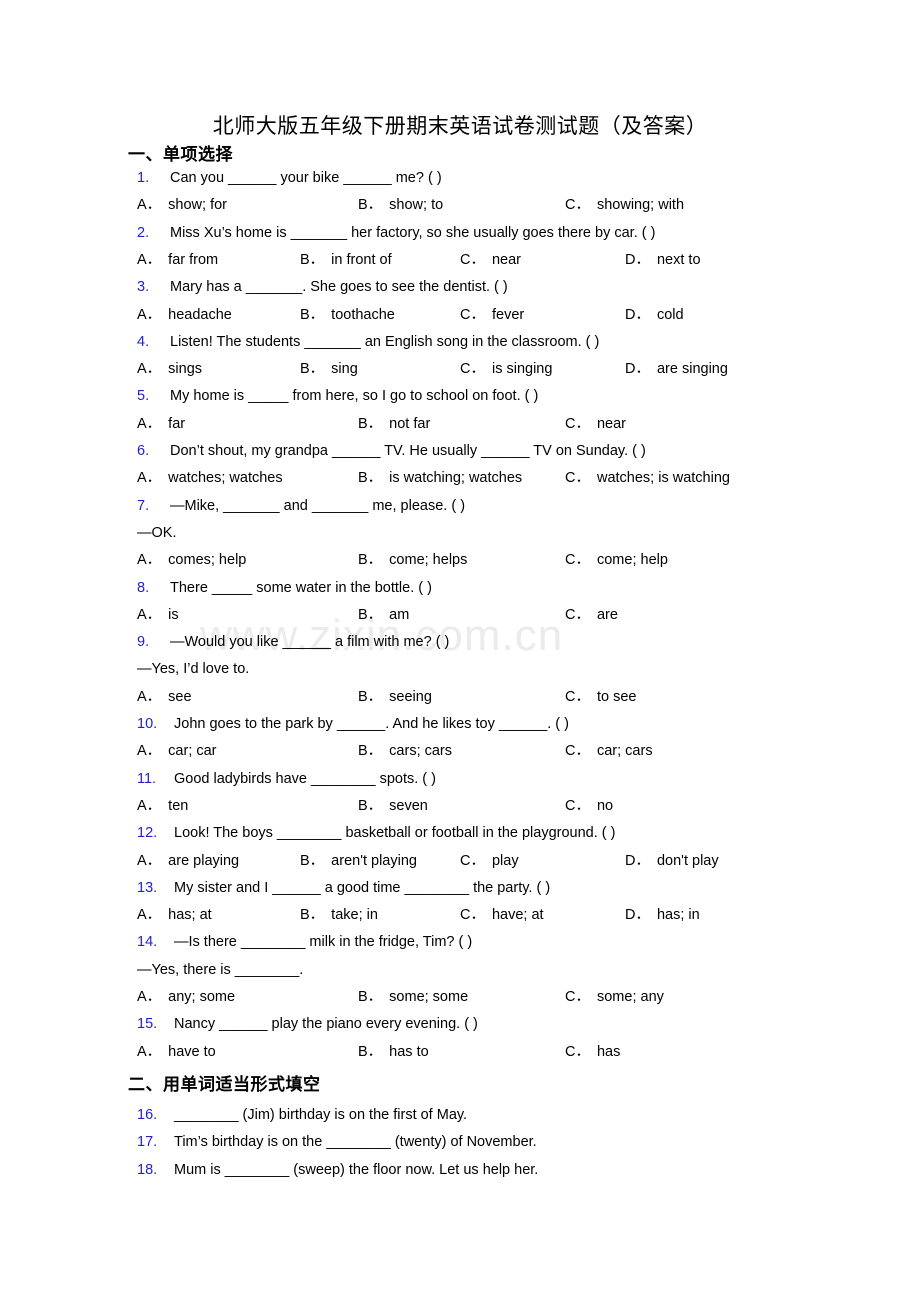 This screenshot has width=920, height=1302. What do you see at coordinates (188, 861) in the screenshot?
I see `option-a: A． are playing` at bounding box center [188, 861].